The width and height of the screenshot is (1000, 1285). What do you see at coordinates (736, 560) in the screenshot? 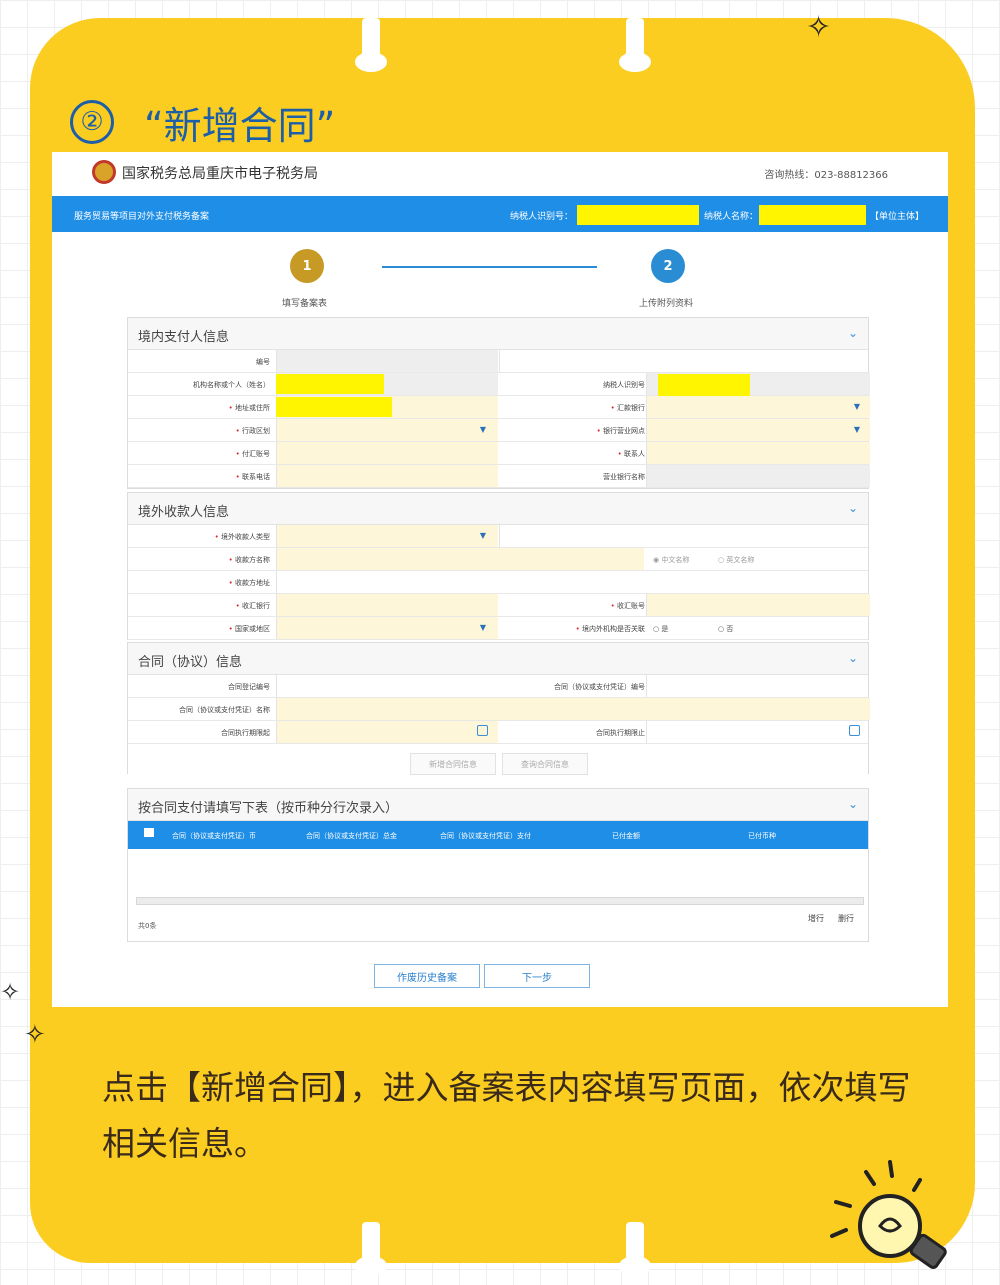
I see `radio-english-name: ○ 英文名称` at bounding box center [736, 560].